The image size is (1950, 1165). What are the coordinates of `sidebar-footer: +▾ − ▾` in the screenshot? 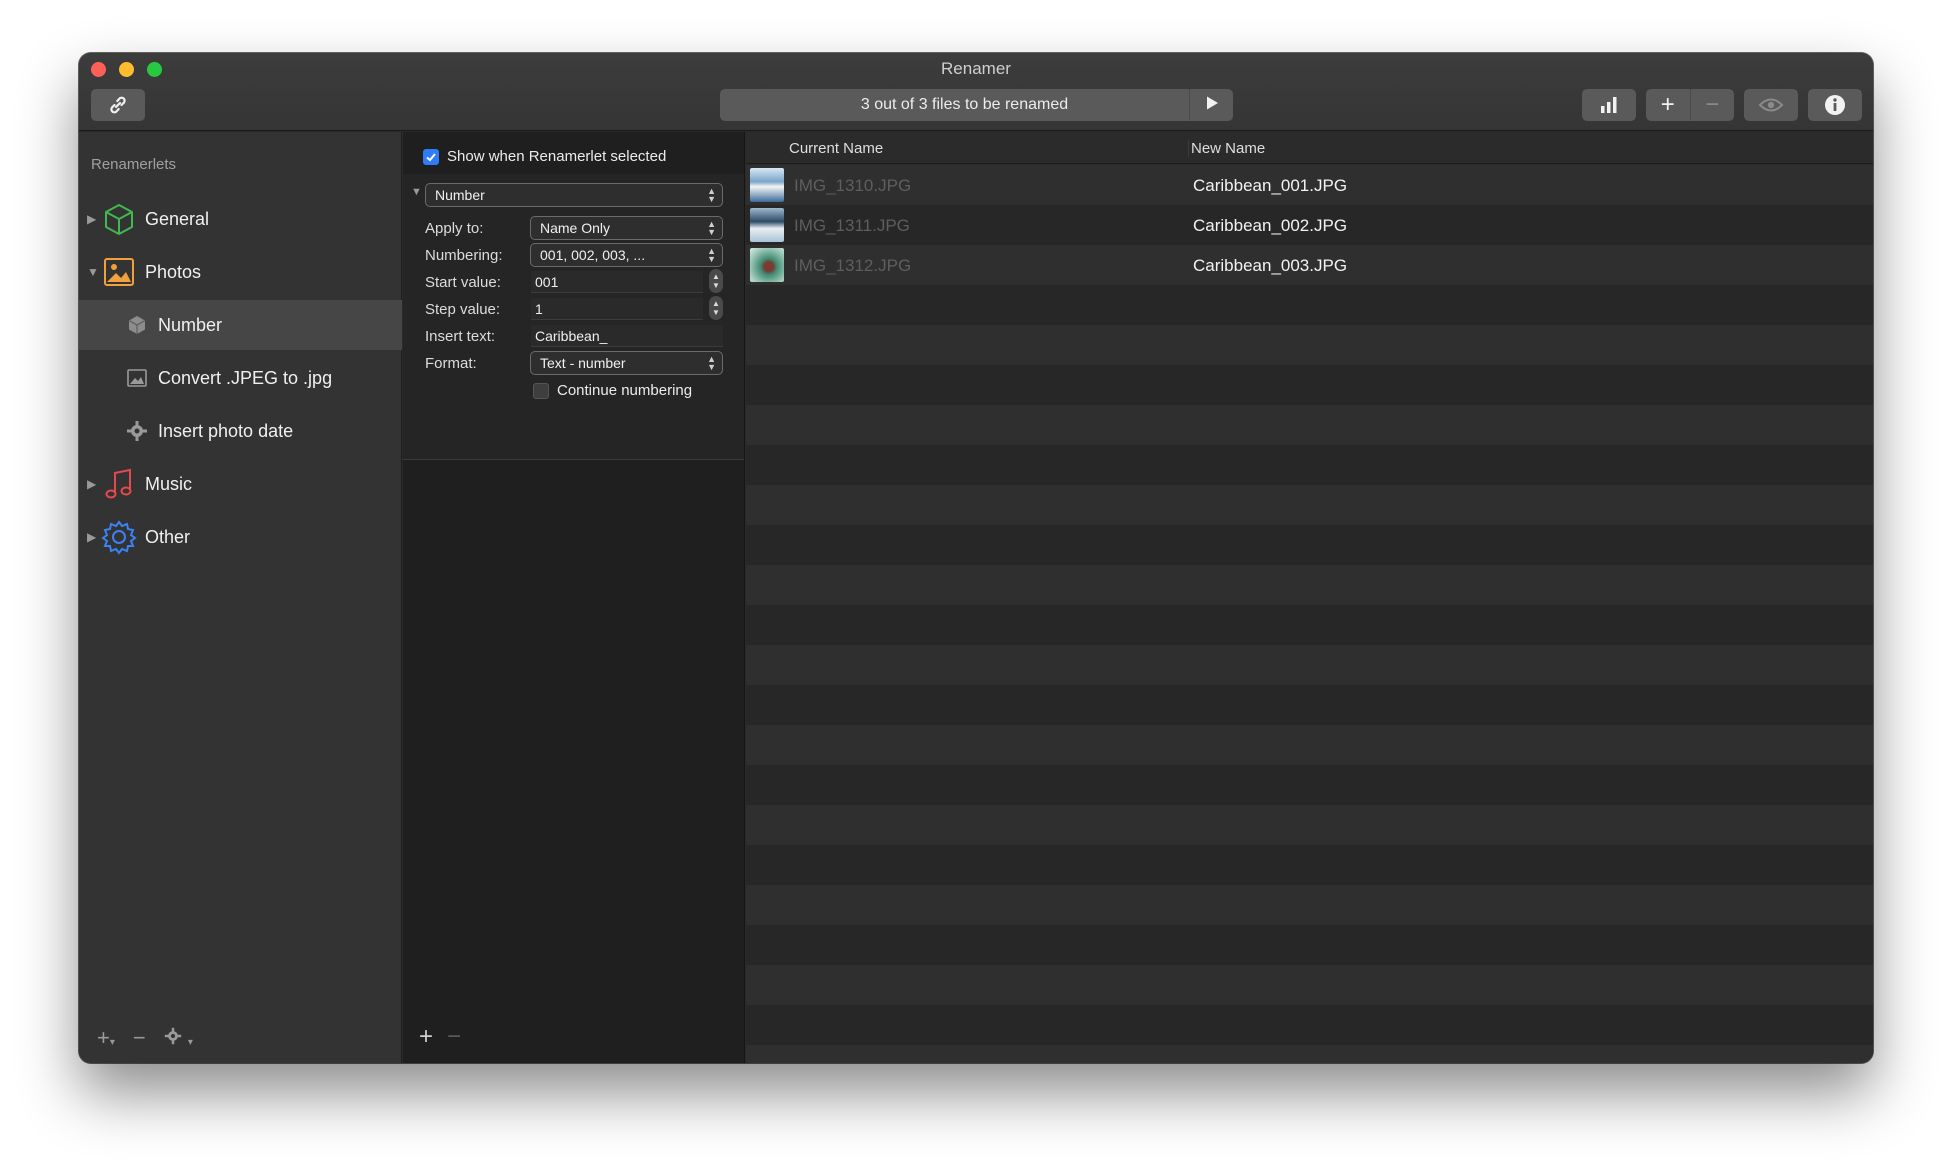 It's located at (145, 1038).